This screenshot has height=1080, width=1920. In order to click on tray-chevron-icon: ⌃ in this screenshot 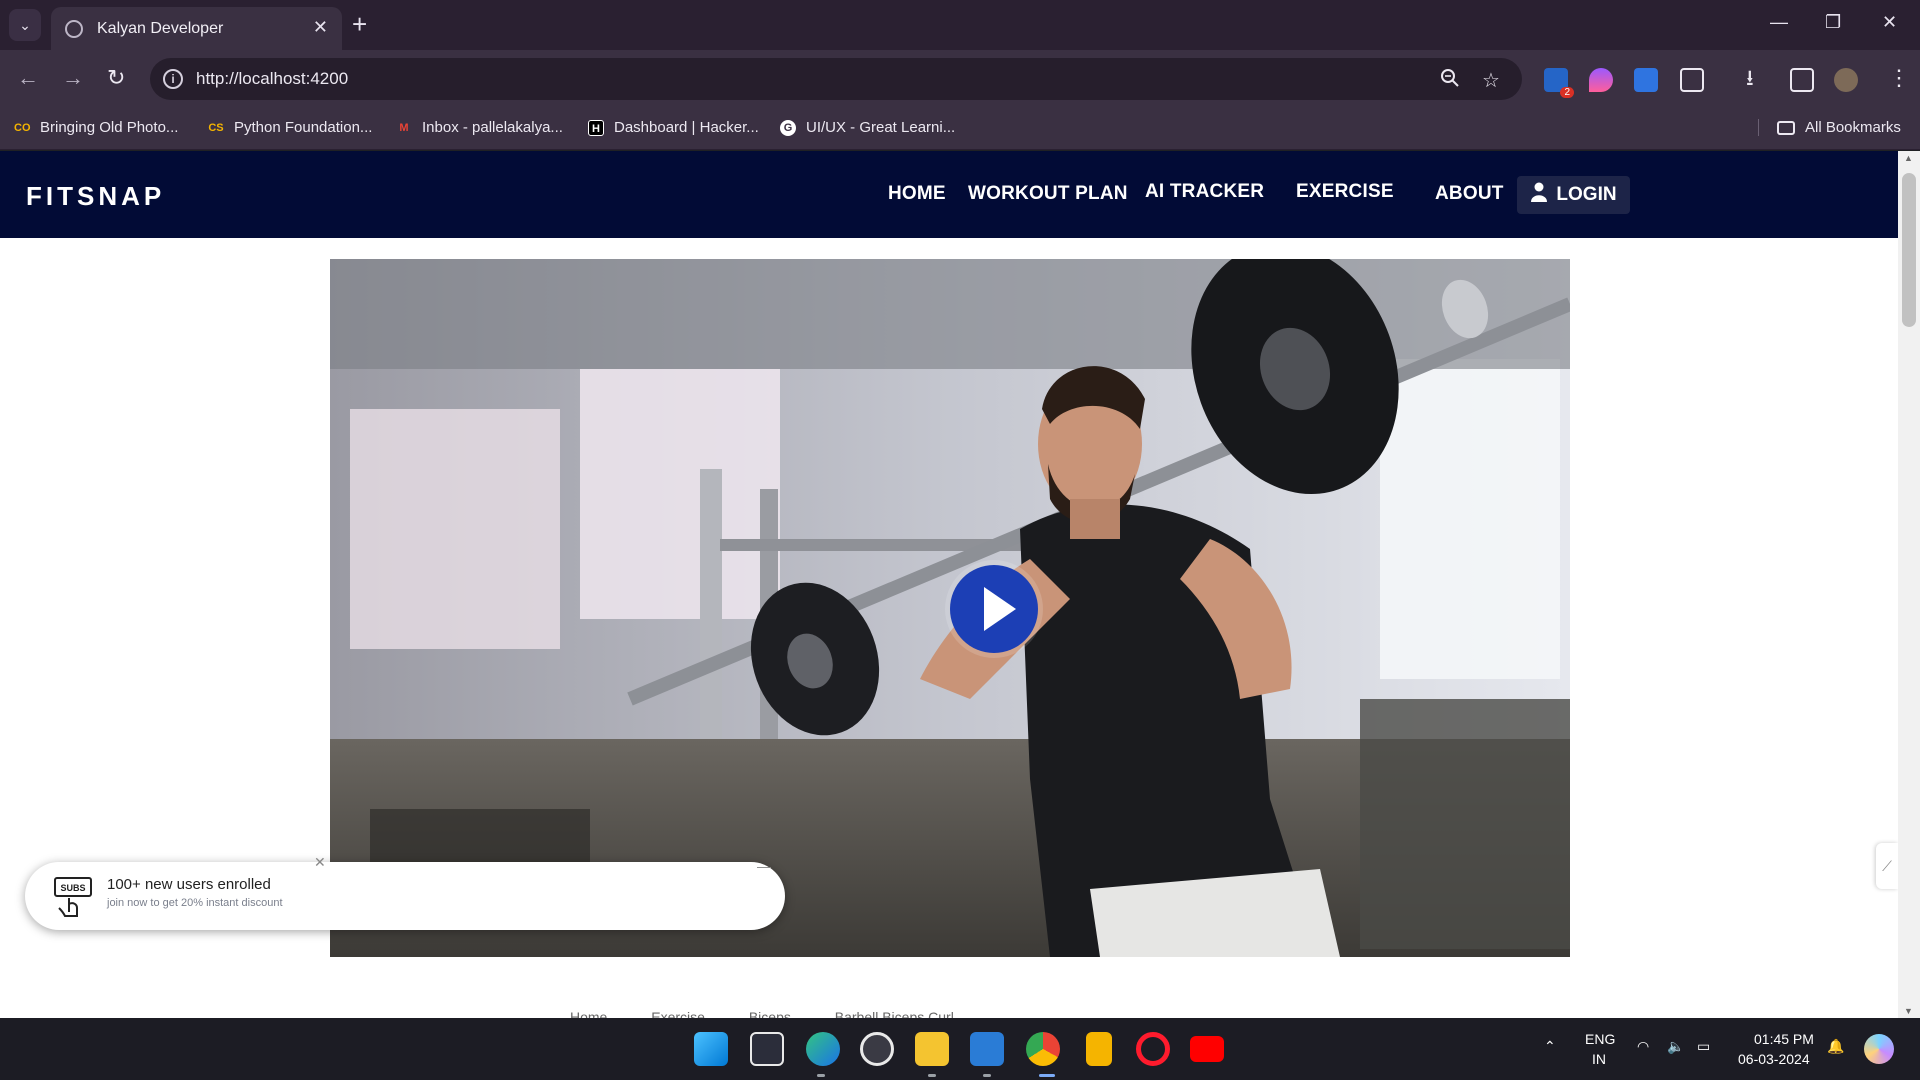, I will do `click(1550, 1046)`.